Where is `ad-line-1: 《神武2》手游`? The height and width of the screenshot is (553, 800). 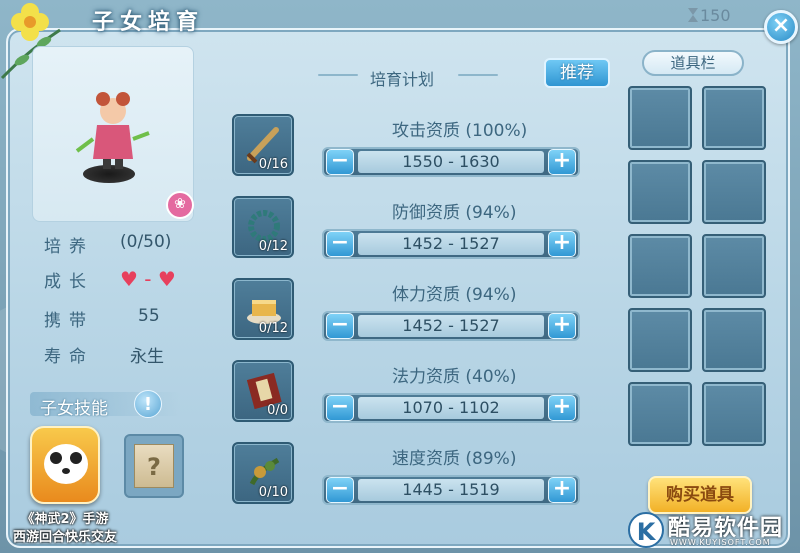 ad-line-1: 《神武2》手游 is located at coordinates (65, 519).